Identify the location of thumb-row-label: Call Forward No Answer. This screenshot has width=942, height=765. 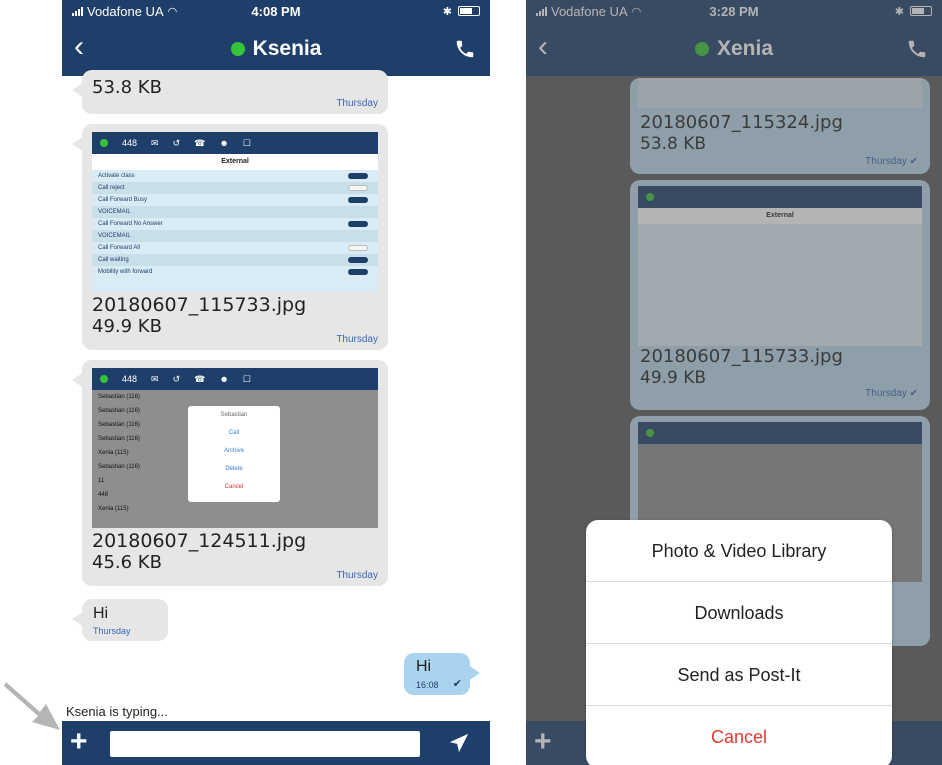
(130, 224).